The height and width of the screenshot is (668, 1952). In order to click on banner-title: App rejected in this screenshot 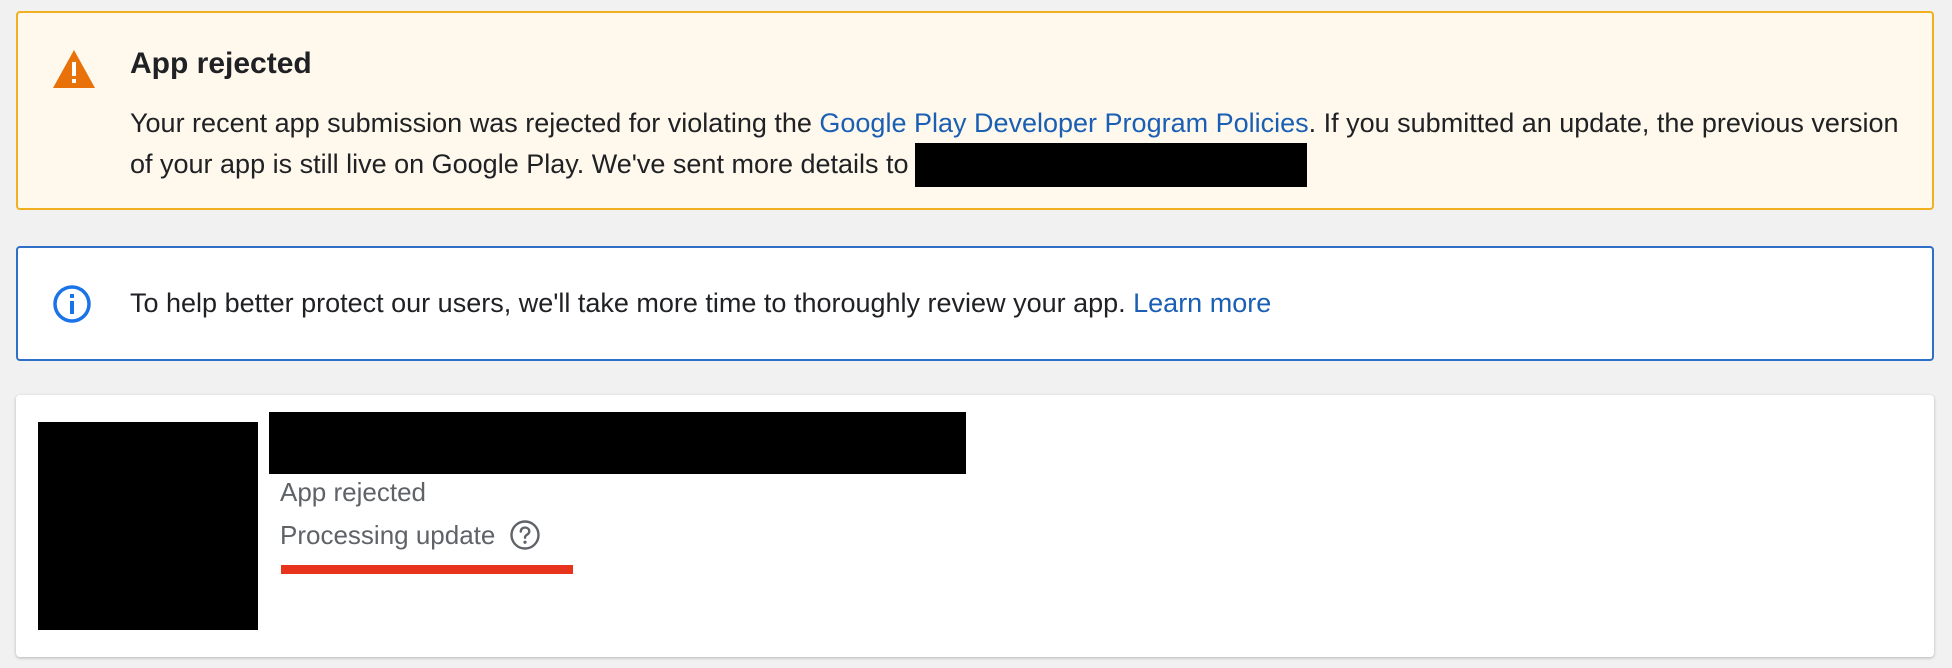, I will do `click(221, 63)`.